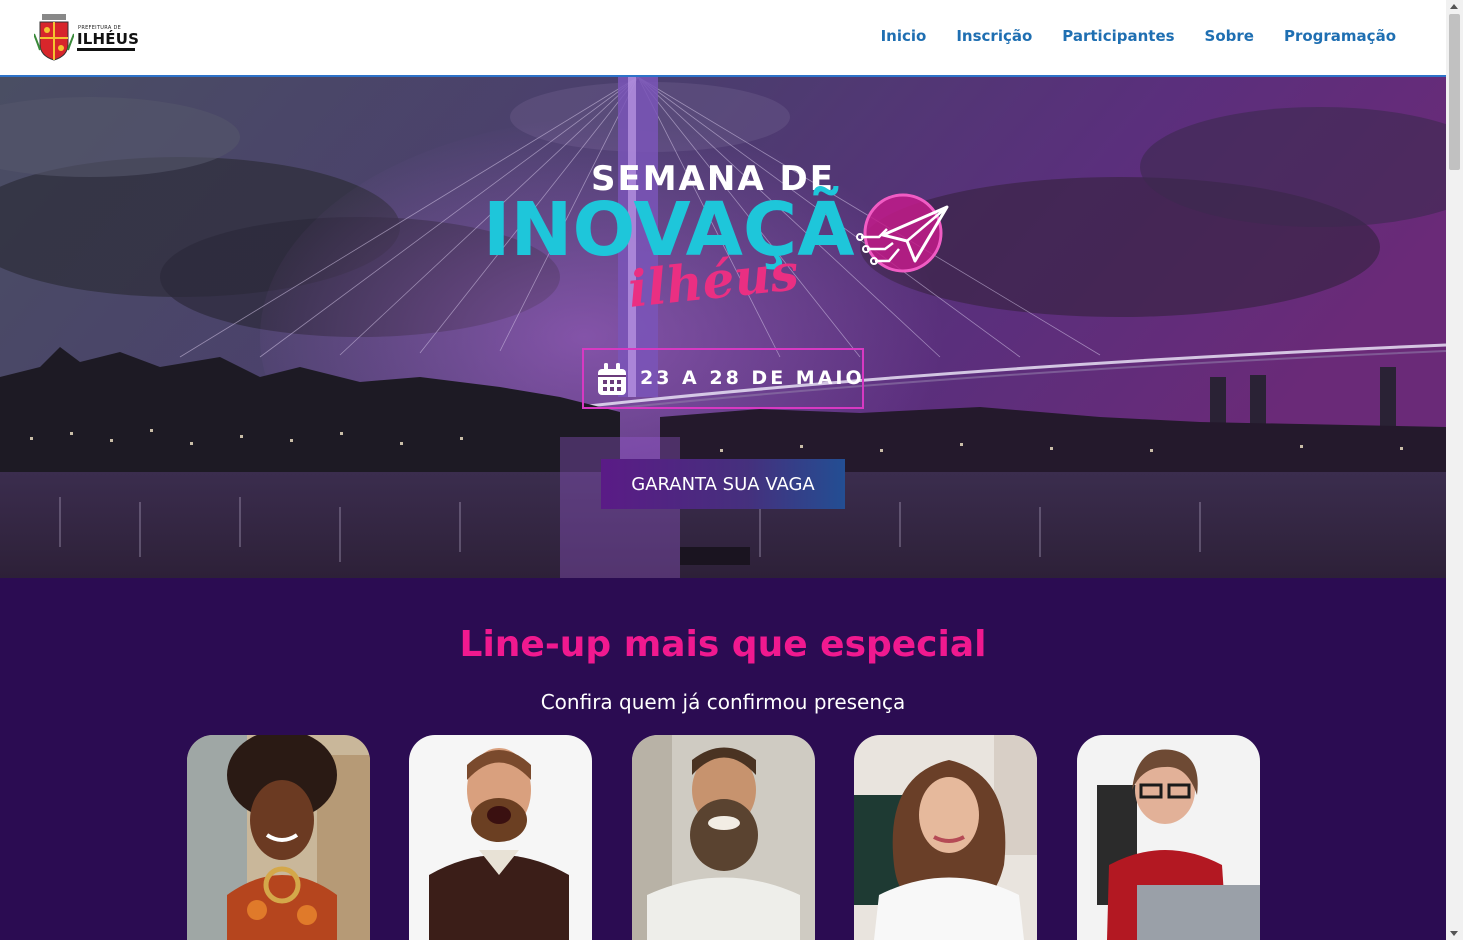  What do you see at coordinates (612, 379) in the screenshot?
I see `calendar-icon` at bounding box center [612, 379].